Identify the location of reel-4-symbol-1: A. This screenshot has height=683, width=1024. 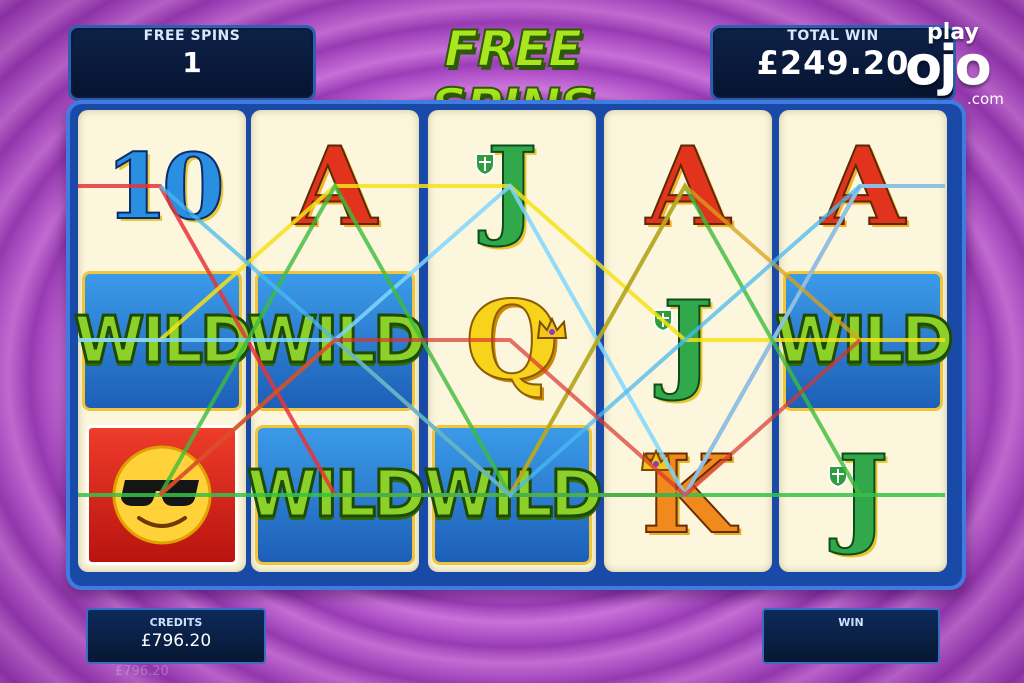
(688, 187).